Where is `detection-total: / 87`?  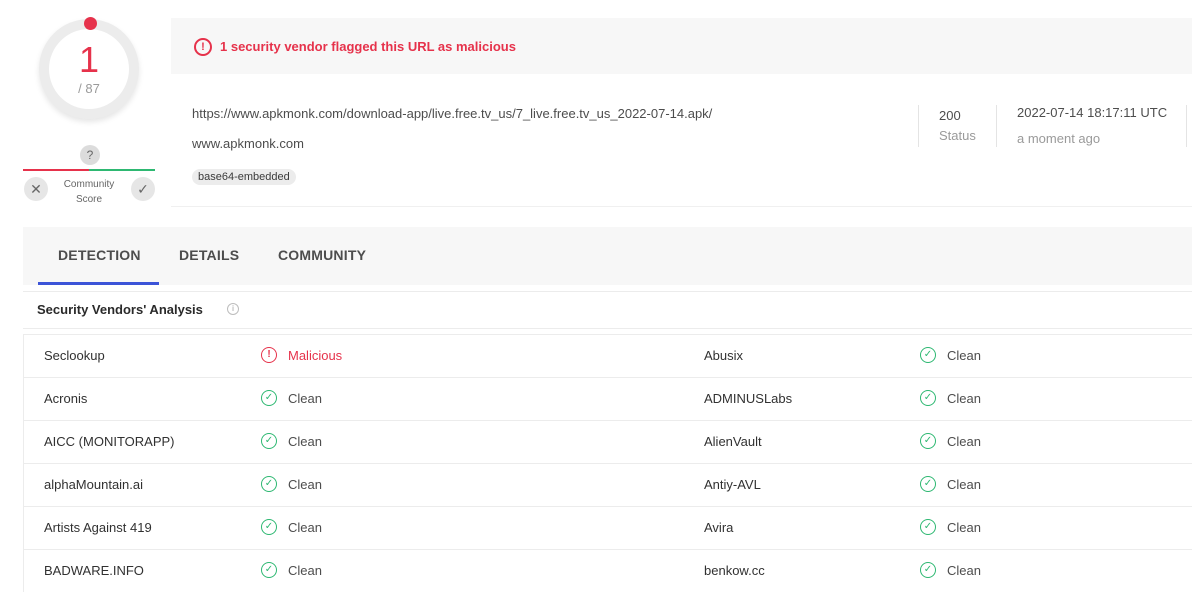
detection-total: / 87 is located at coordinates (89, 88).